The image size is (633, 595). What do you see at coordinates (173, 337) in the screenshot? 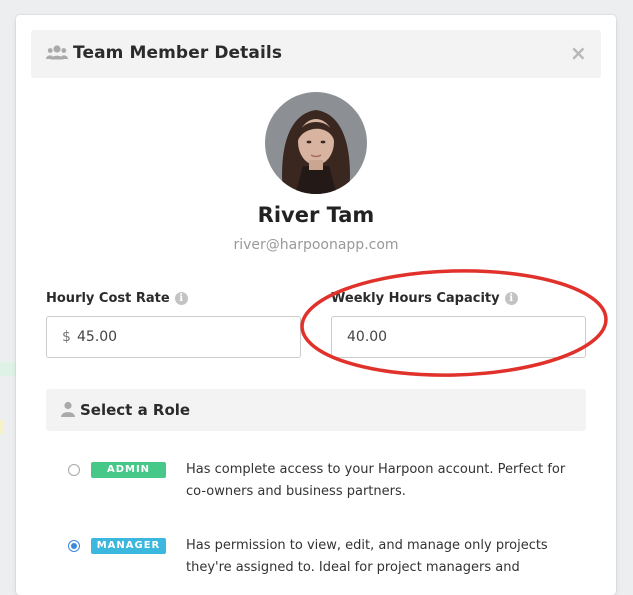
I see `hourly-cost-rate-input: $ 45.00` at bounding box center [173, 337].